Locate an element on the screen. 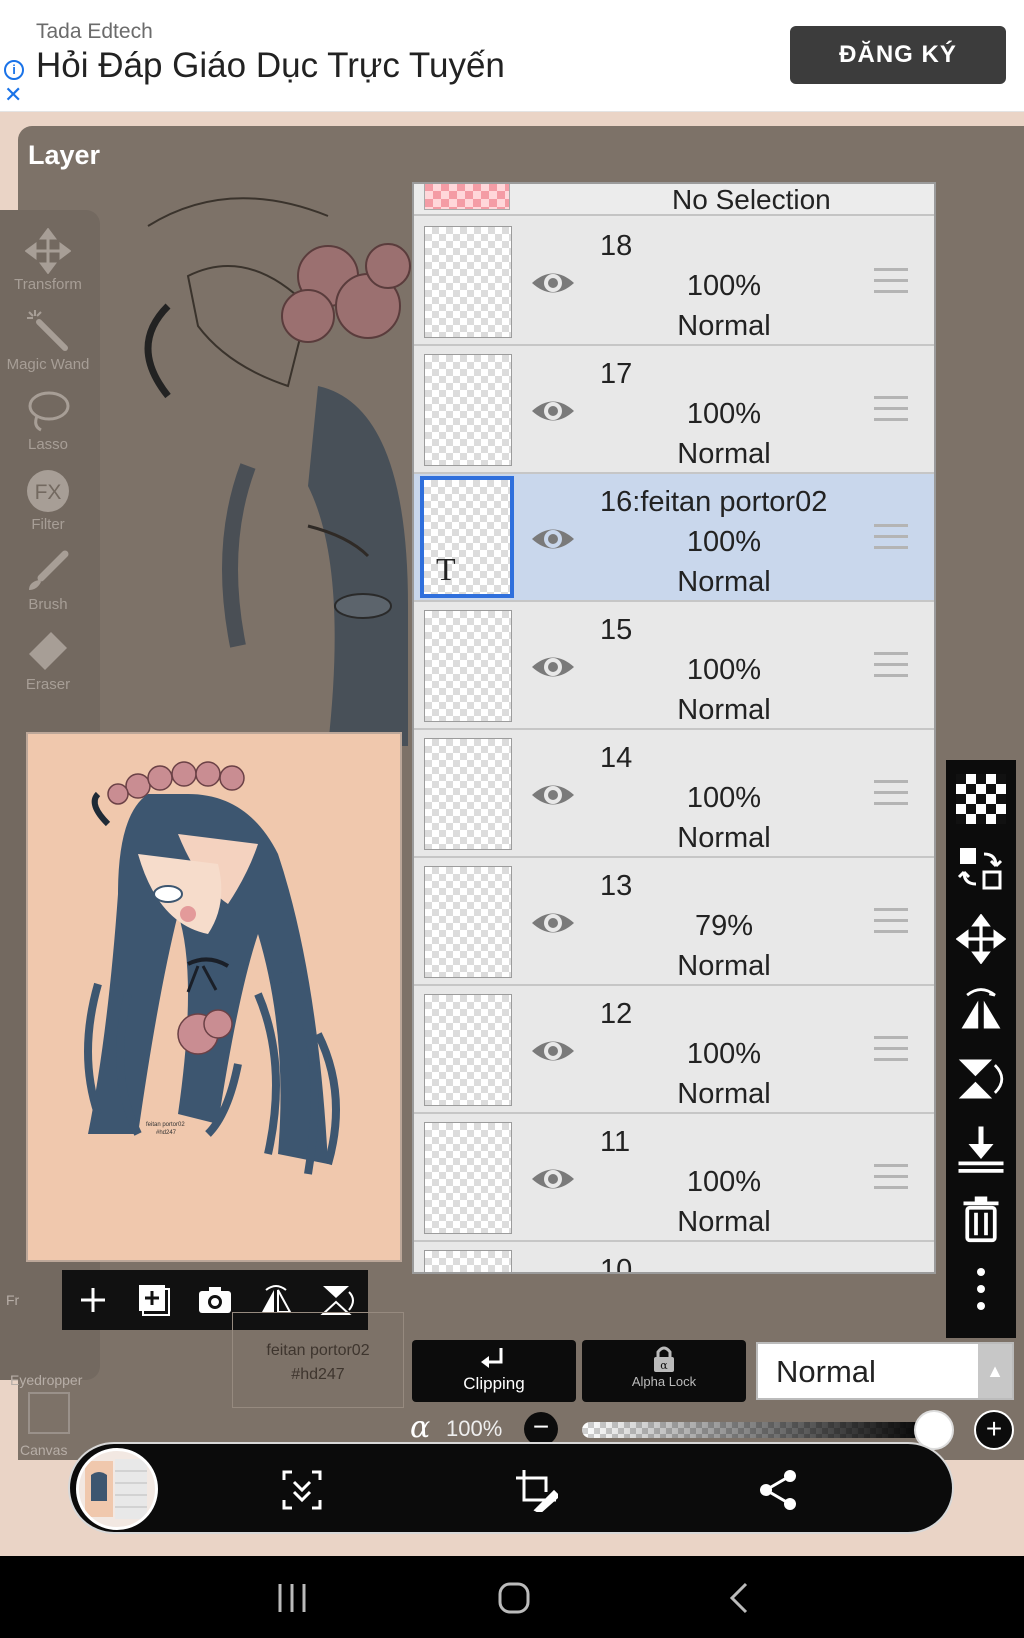 The width and height of the screenshot is (1024, 1638). tool-magic-wand: Magic Wand is located at coordinates (48, 340).